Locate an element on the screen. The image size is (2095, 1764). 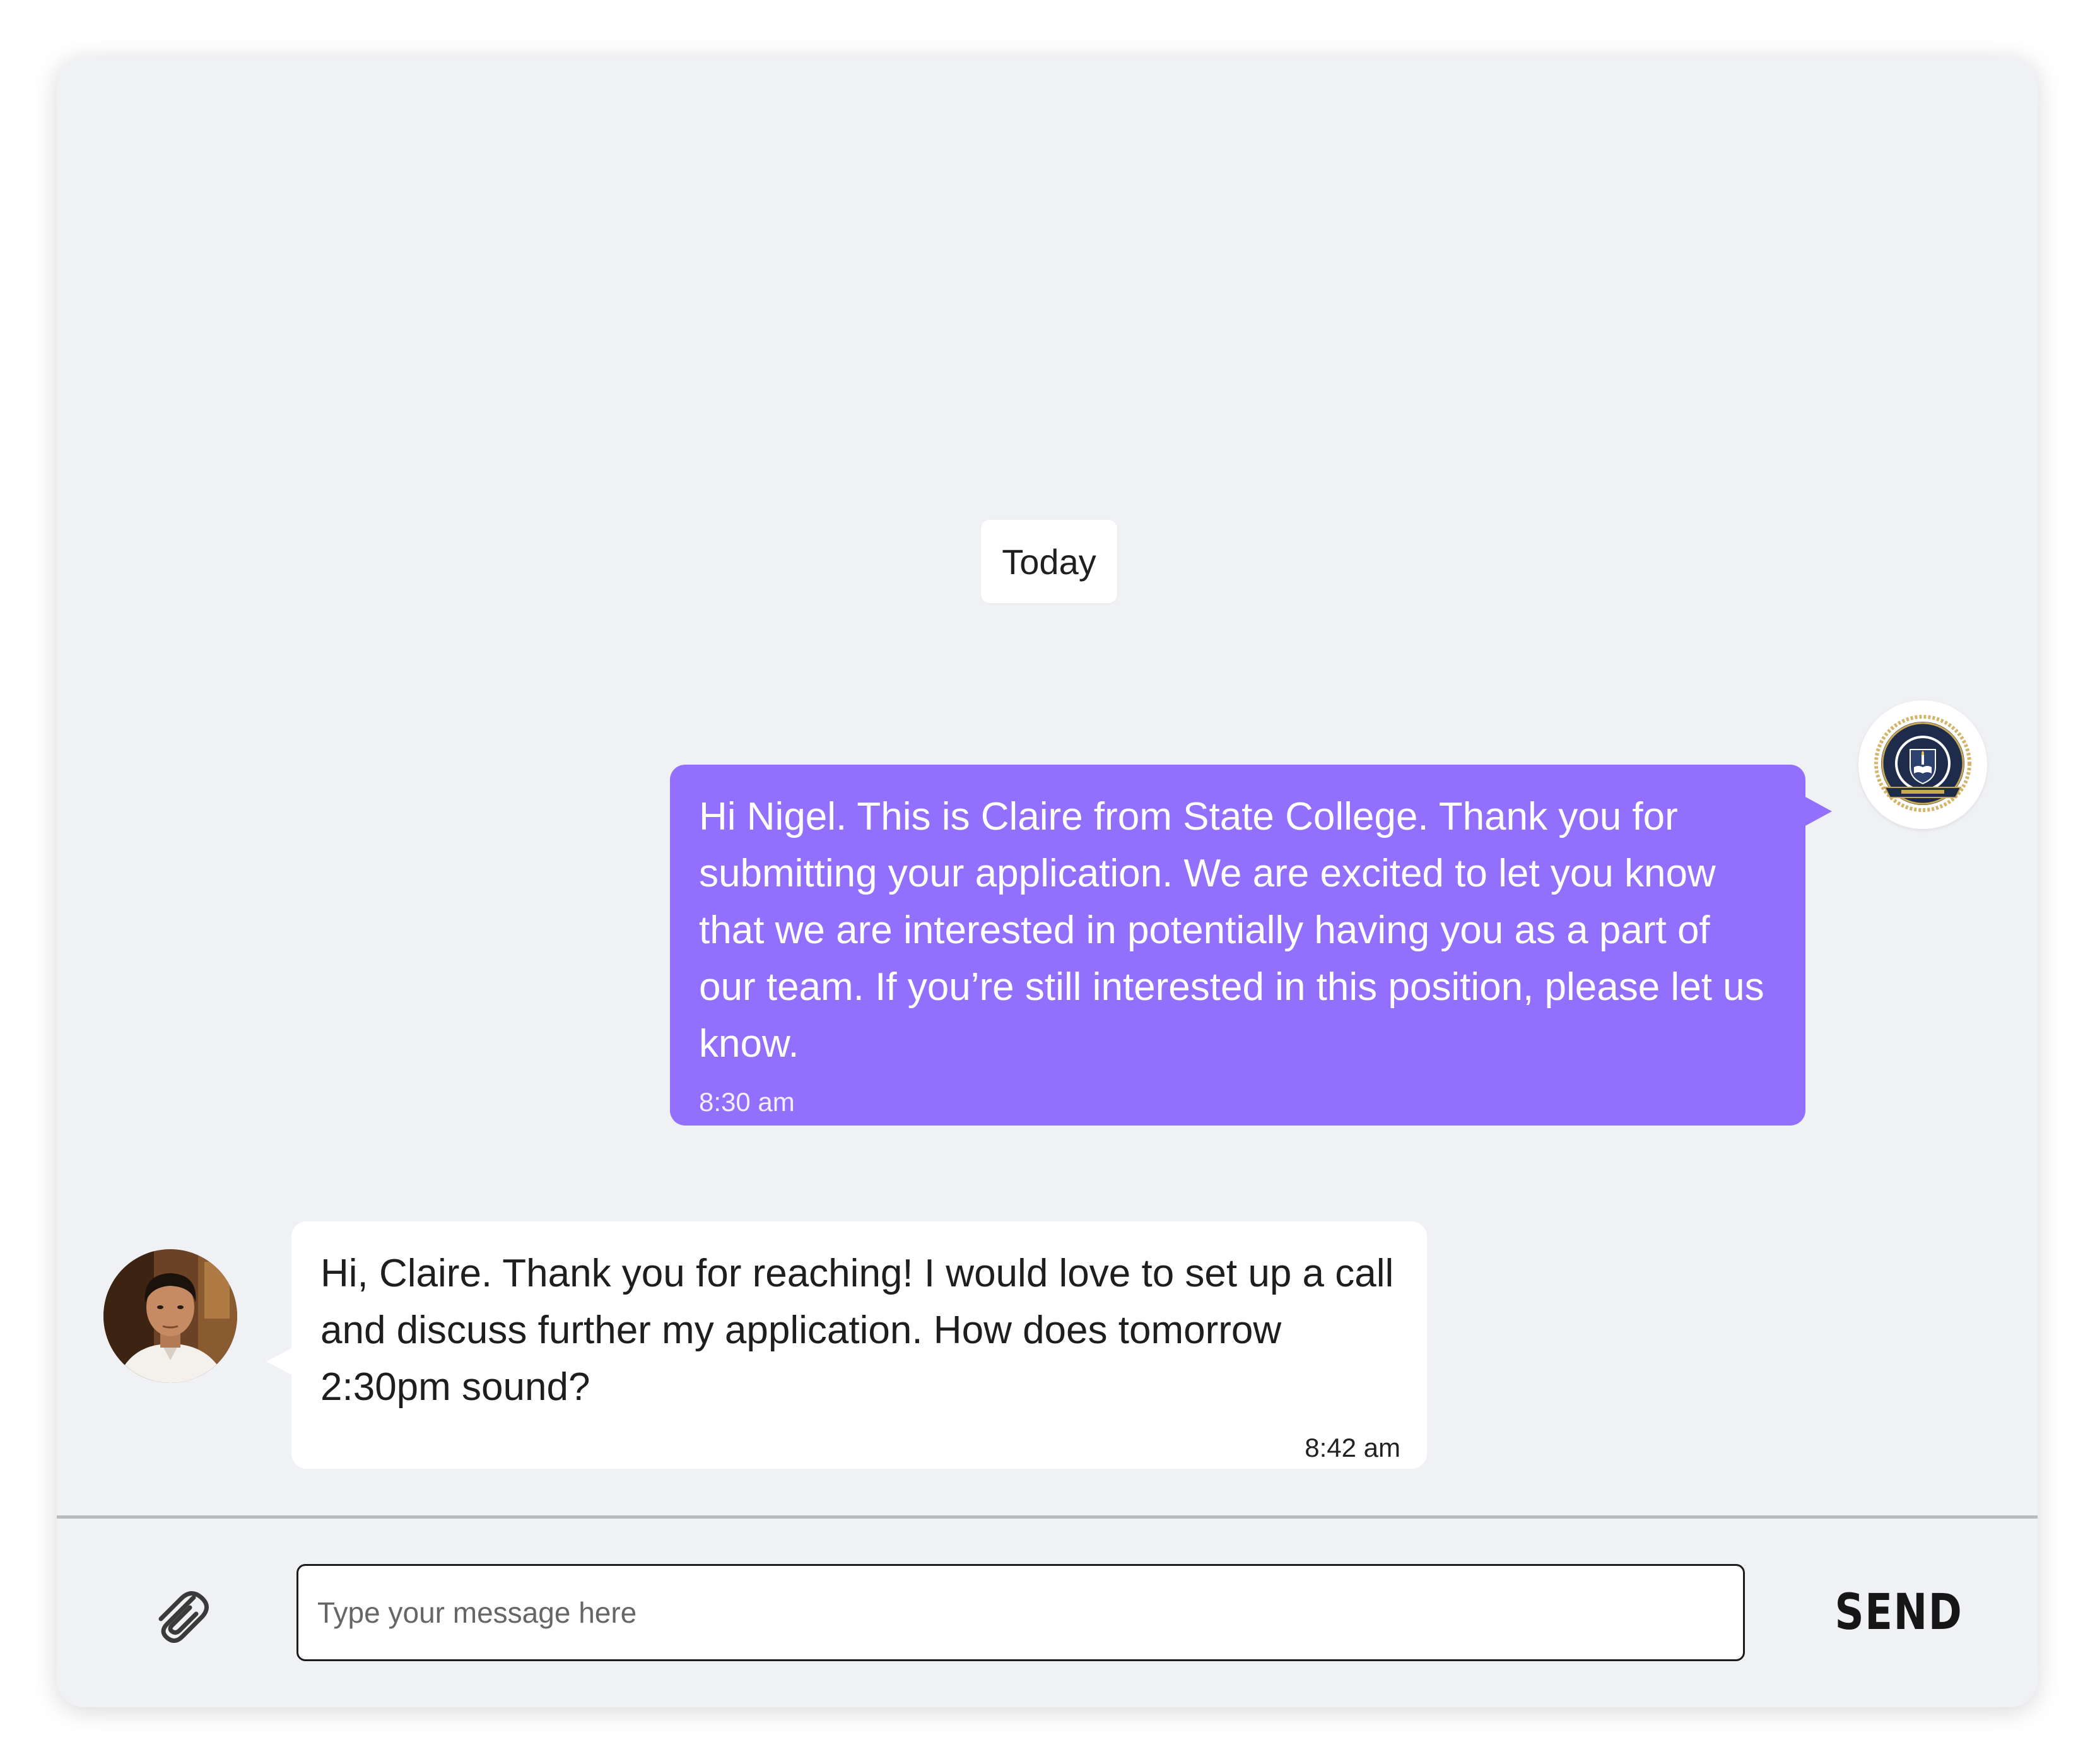
paperclip-icon is located at coordinates (184, 1617).